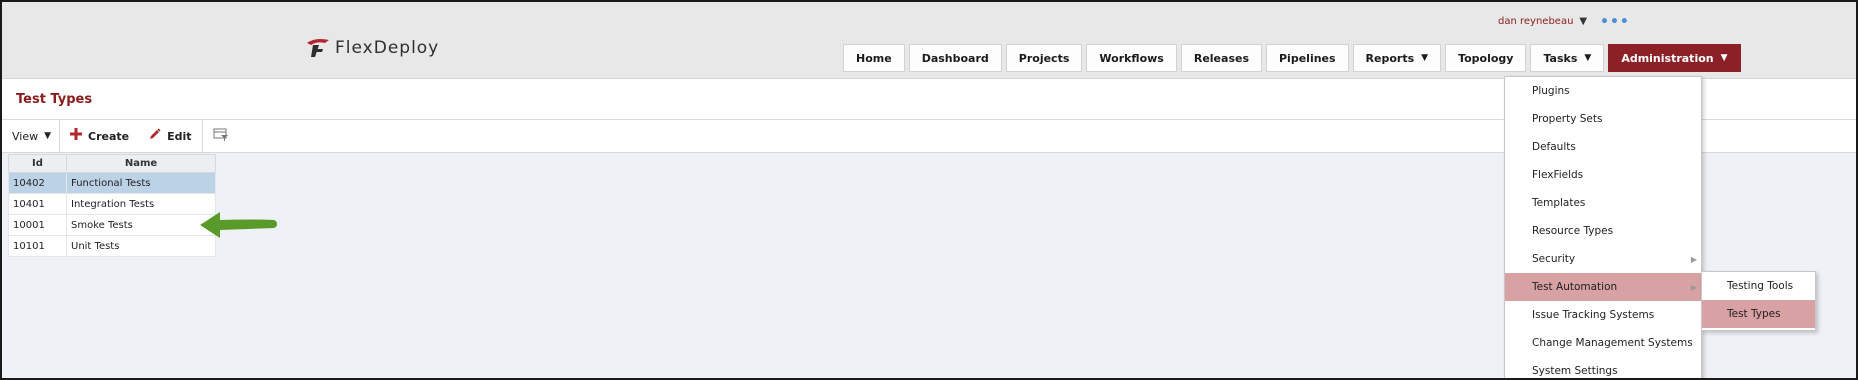 This screenshot has width=1858, height=380. I want to click on menu-item-label: Change Management Systems, so click(1612, 343).